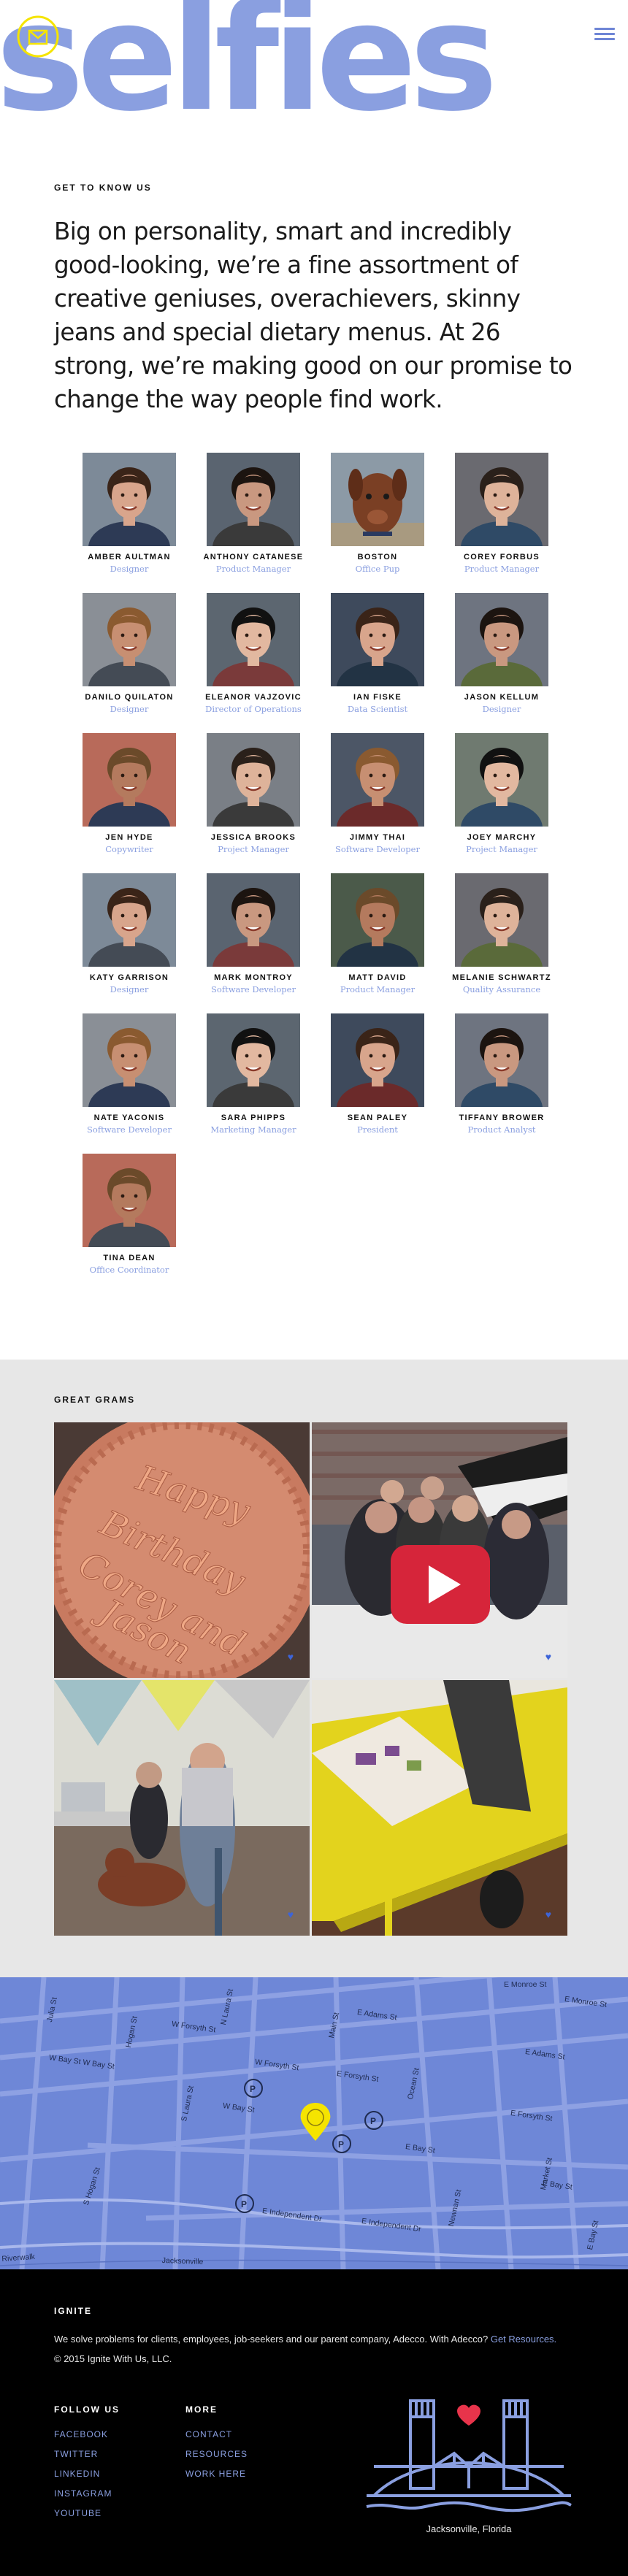 The height and width of the screenshot is (2576, 628). What do you see at coordinates (254, 977) in the screenshot?
I see `team-member-name: MARK MONTROY` at bounding box center [254, 977].